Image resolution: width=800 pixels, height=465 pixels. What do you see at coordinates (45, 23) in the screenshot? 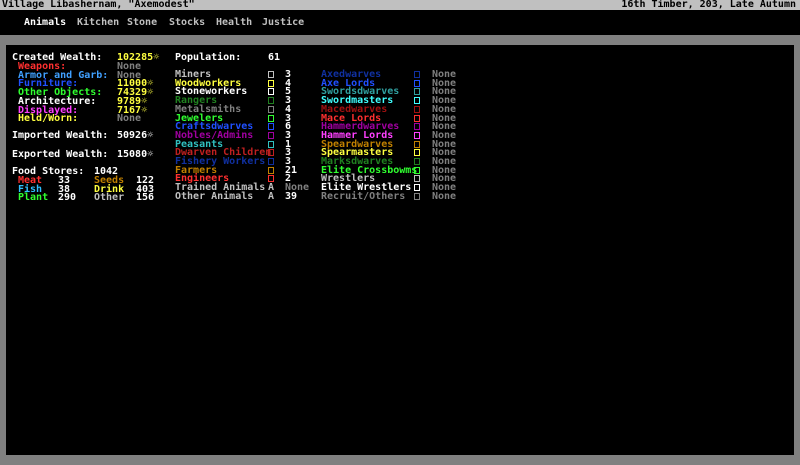
I see `tab-animals: Animals` at bounding box center [45, 23].